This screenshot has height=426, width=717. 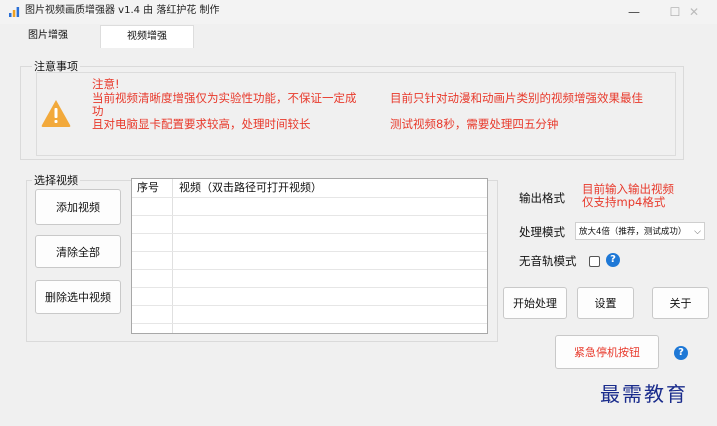 I want to click on notice-right-1: 目前只针对动漫和动画片类别的视频增强效果最佳, so click(x=516, y=98).